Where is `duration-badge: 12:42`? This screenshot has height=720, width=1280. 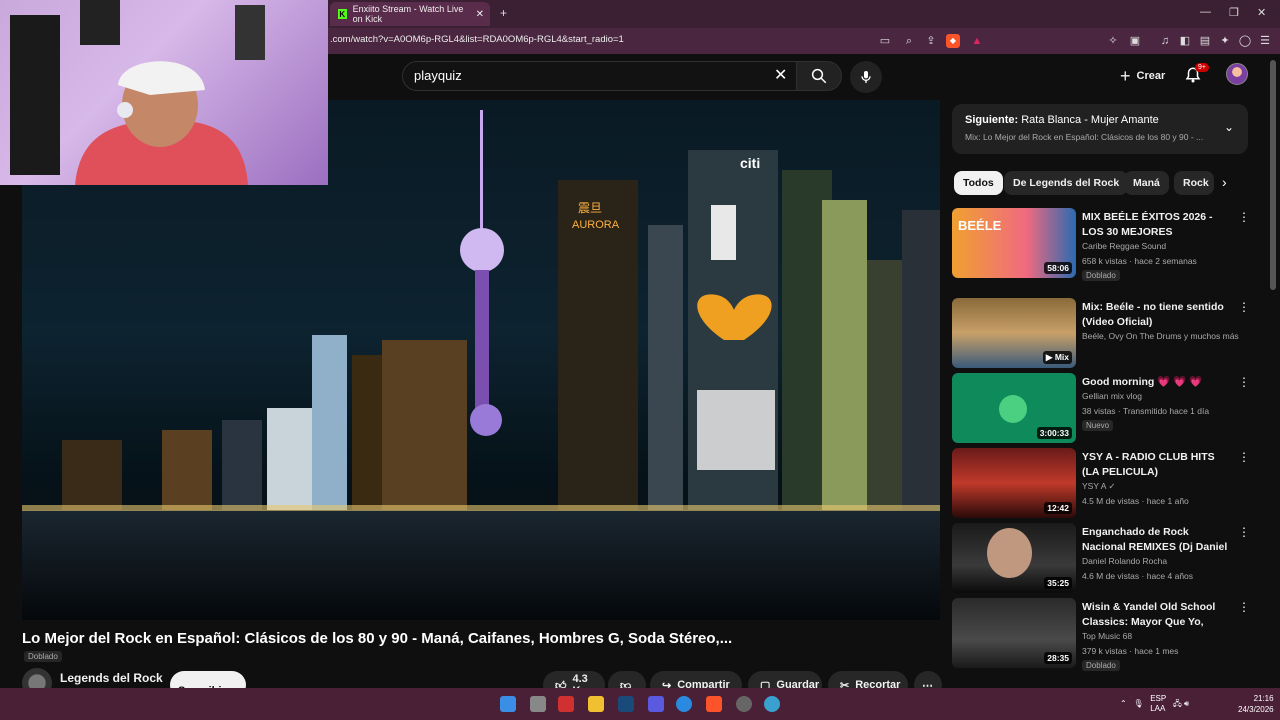 duration-badge: 12:42 is located at coordinates (1058, 508).